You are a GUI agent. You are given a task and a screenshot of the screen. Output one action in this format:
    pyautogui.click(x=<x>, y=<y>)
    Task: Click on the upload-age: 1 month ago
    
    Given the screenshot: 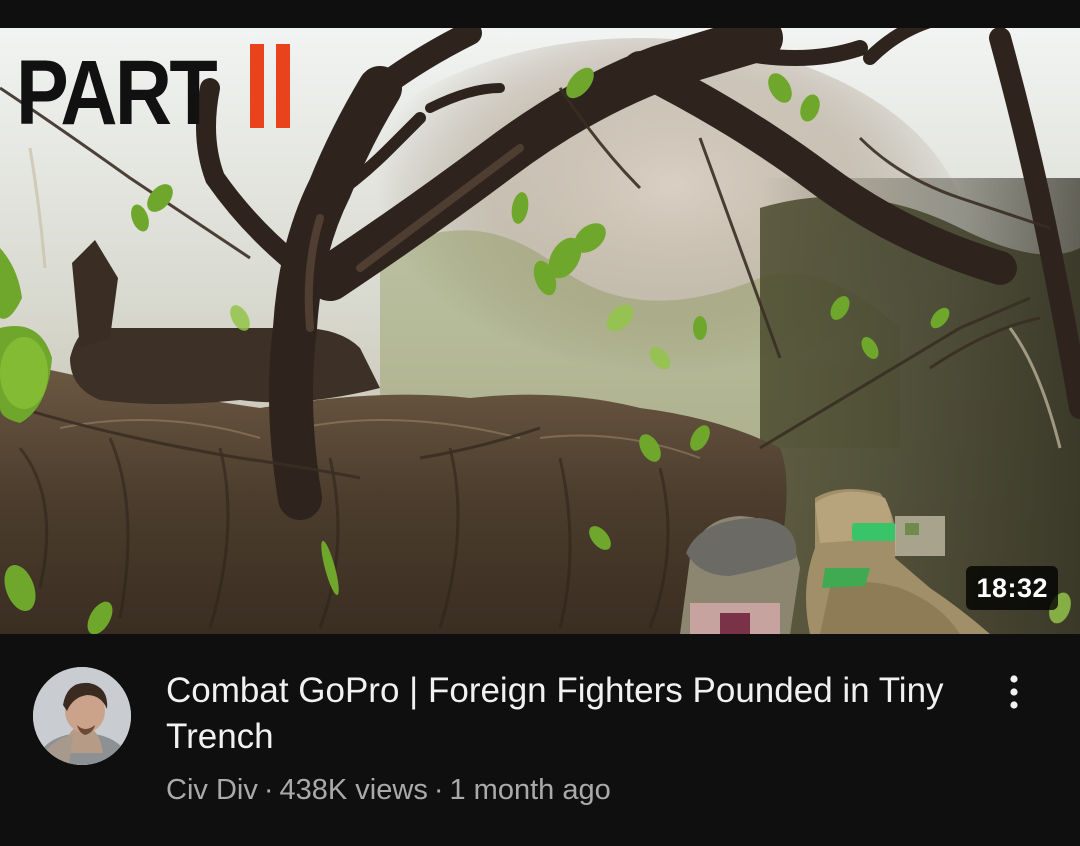 What is the action you would take?
    pyautogui.click(x=530, y=790)
    